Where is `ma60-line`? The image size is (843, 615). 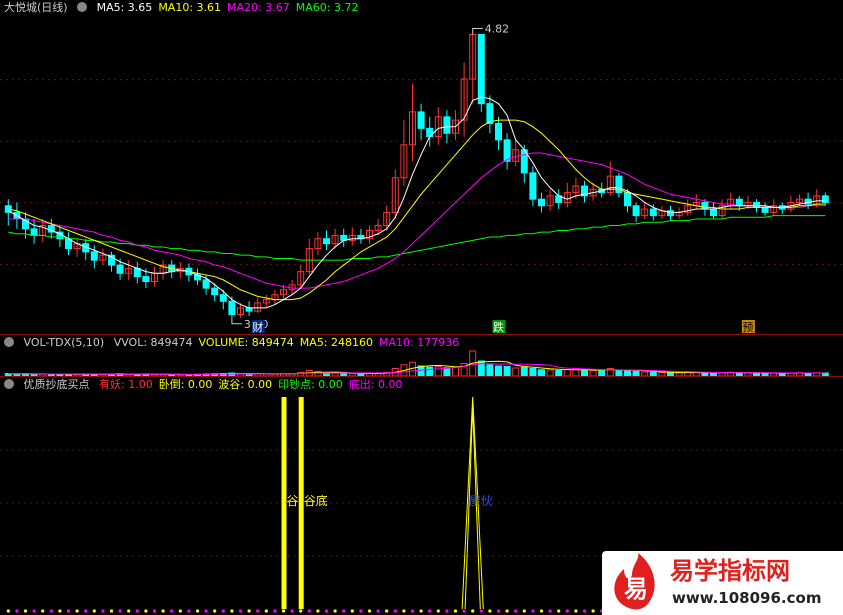 ma60-line is located at coordinates (417, 238).